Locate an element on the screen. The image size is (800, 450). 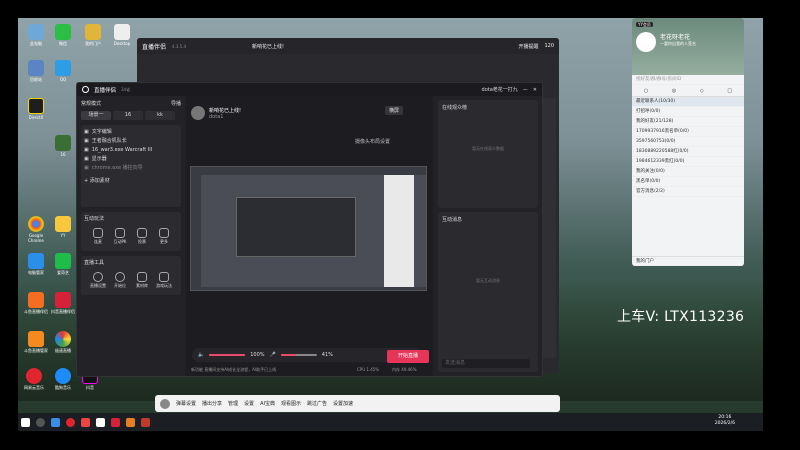
contact-group: 1830889220588红(0/0) is located at coordinates (688, 152).